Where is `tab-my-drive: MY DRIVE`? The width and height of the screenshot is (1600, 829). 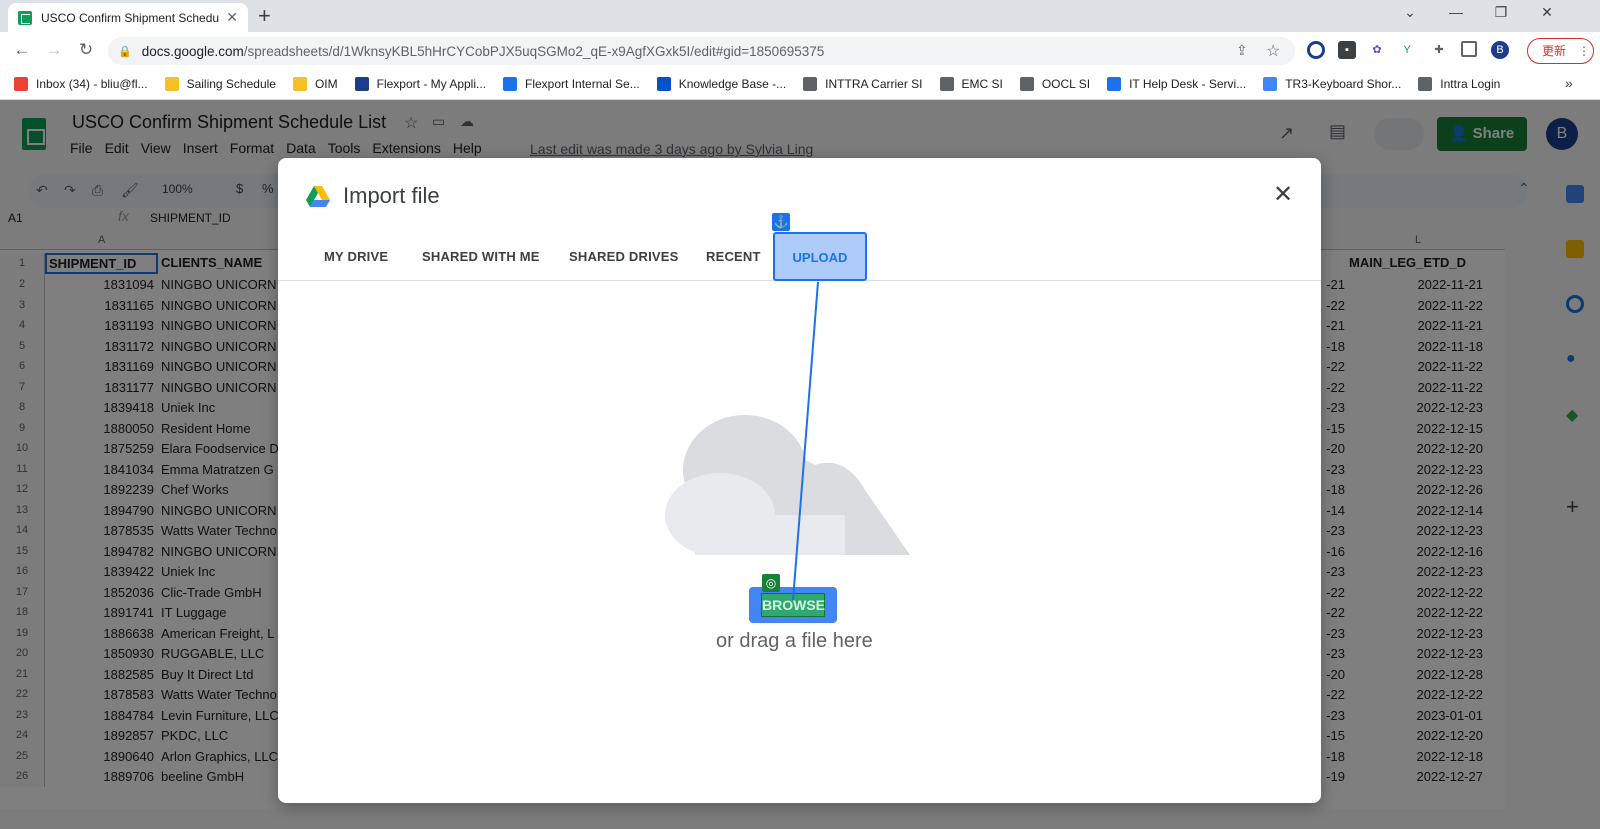
tab-my-drive: MY DRIVE is located at coordinates (356, 256).